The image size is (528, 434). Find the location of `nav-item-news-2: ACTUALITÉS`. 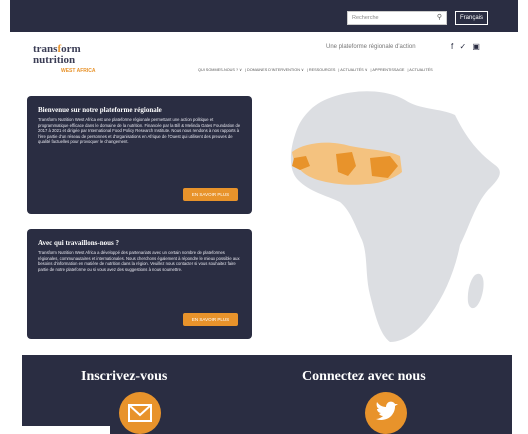

nav-item-news-2: ACTUALITÉS is located at coordinates (420, 70).